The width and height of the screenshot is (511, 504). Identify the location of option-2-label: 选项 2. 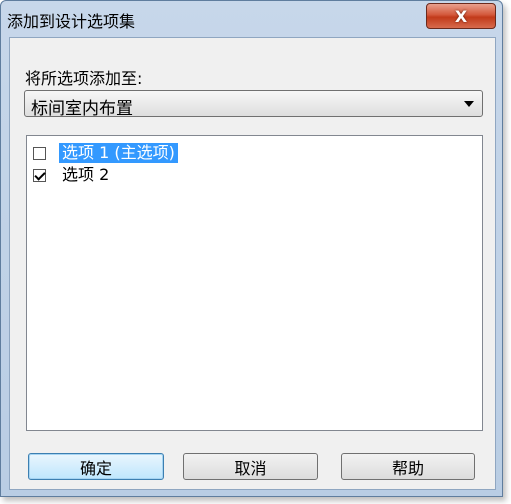
(85, 175).